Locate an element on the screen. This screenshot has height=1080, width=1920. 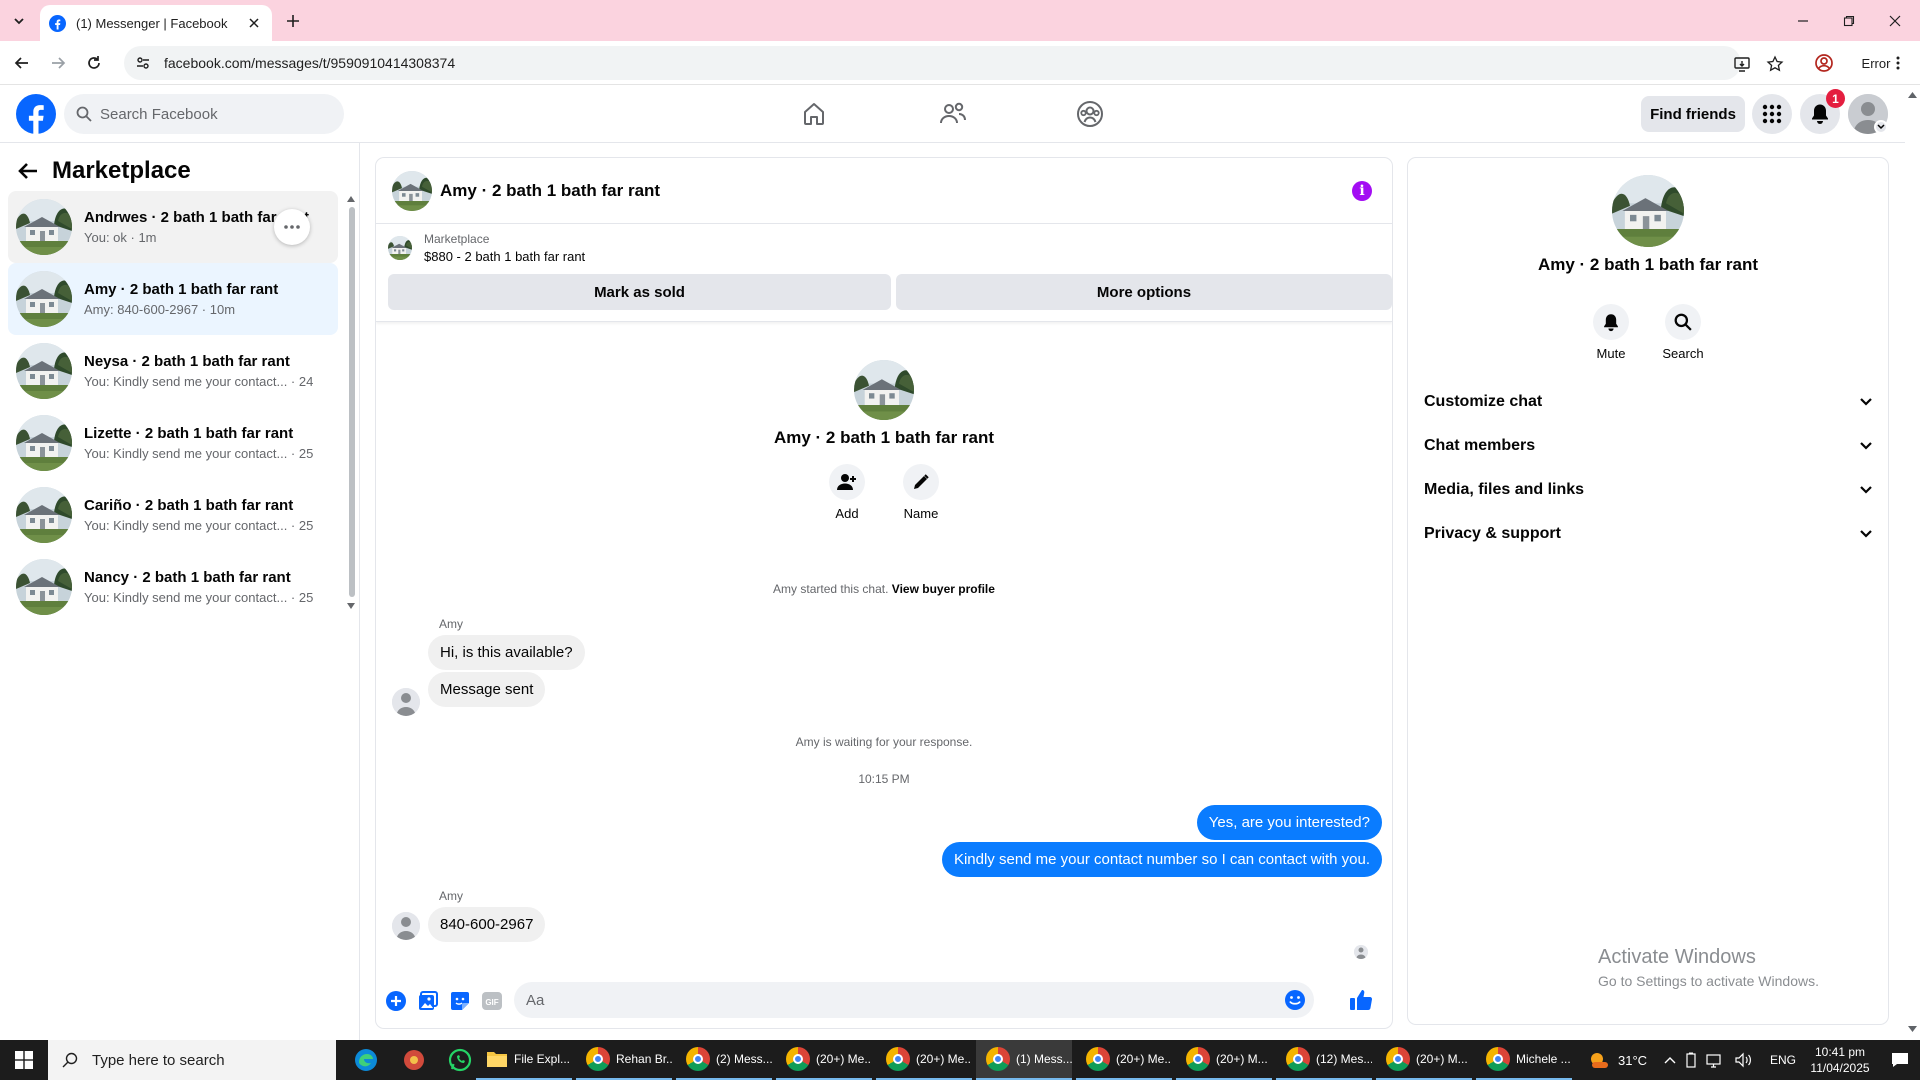
account-caret is located at coordinates (1881, 127).